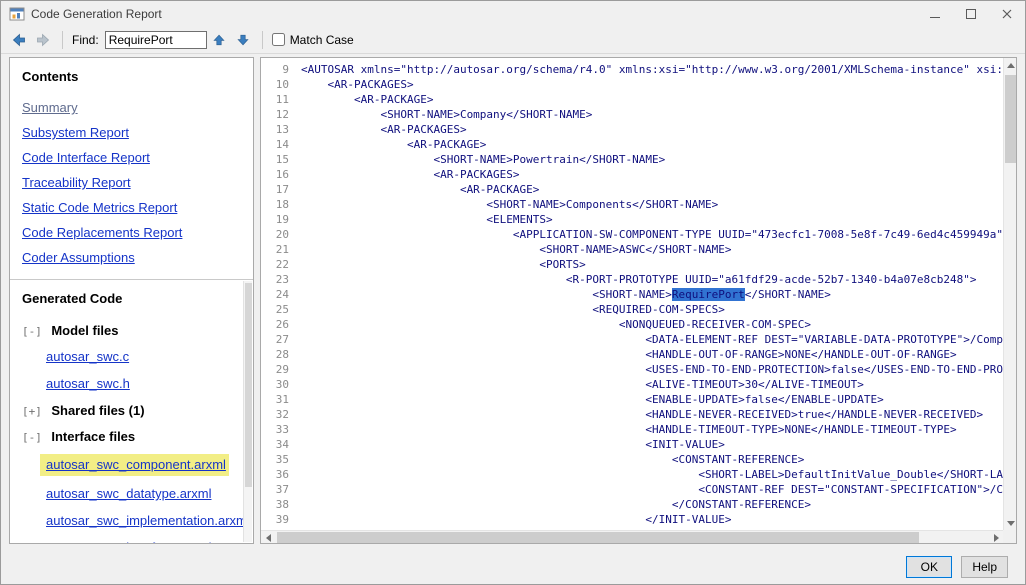 The width and height of the screenshot is (1026, 585). What do you see at coordinates (282, 474) in the screenshot?
I see `line-number: 36` at bounding box center [282, 474].